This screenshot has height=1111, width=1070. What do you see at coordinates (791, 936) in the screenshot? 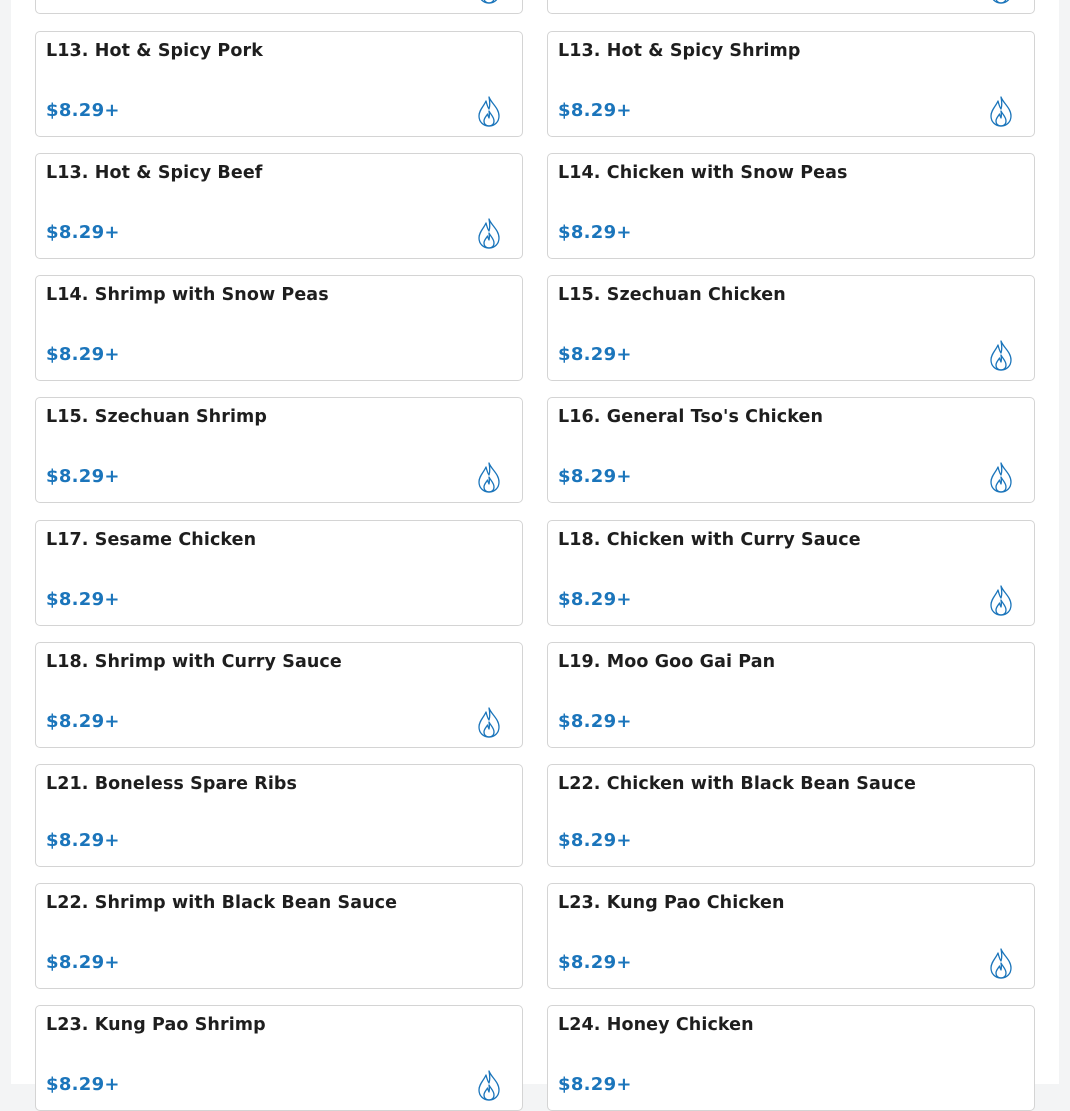
I see `menu-item-card: L23. Kung Pao Chicken $8.29+` at bounding box center [791, 936].